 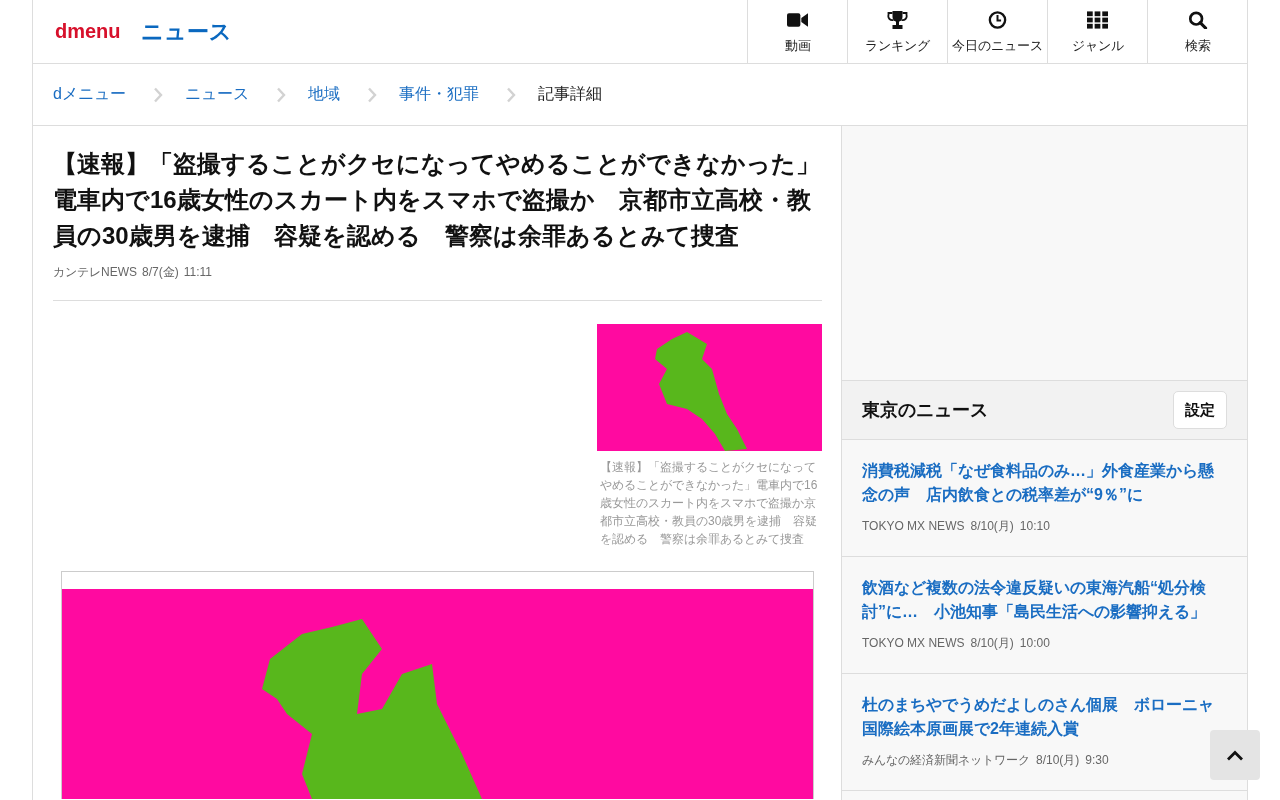 I want to click on nav-item: 今日のニュース, so click(x=997, y=31).